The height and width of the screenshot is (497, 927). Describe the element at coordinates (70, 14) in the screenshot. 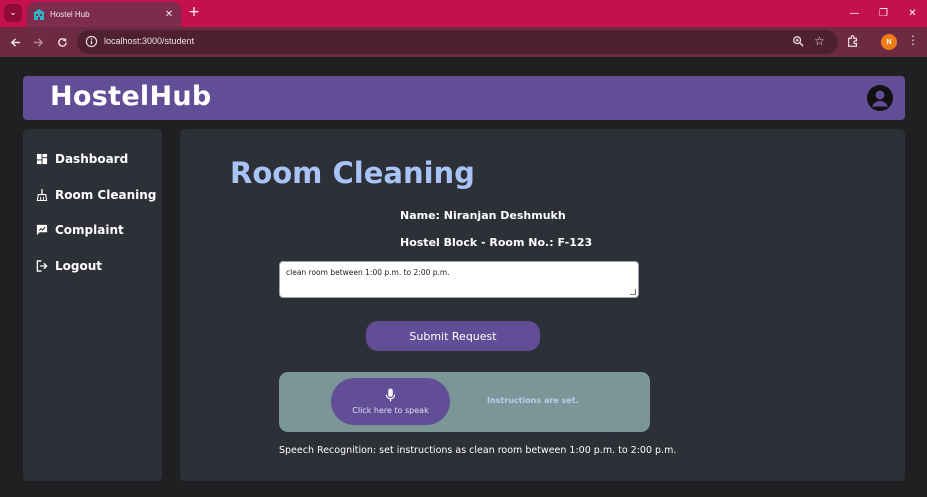

I see `tab-title: Hostel Hub` at that location.